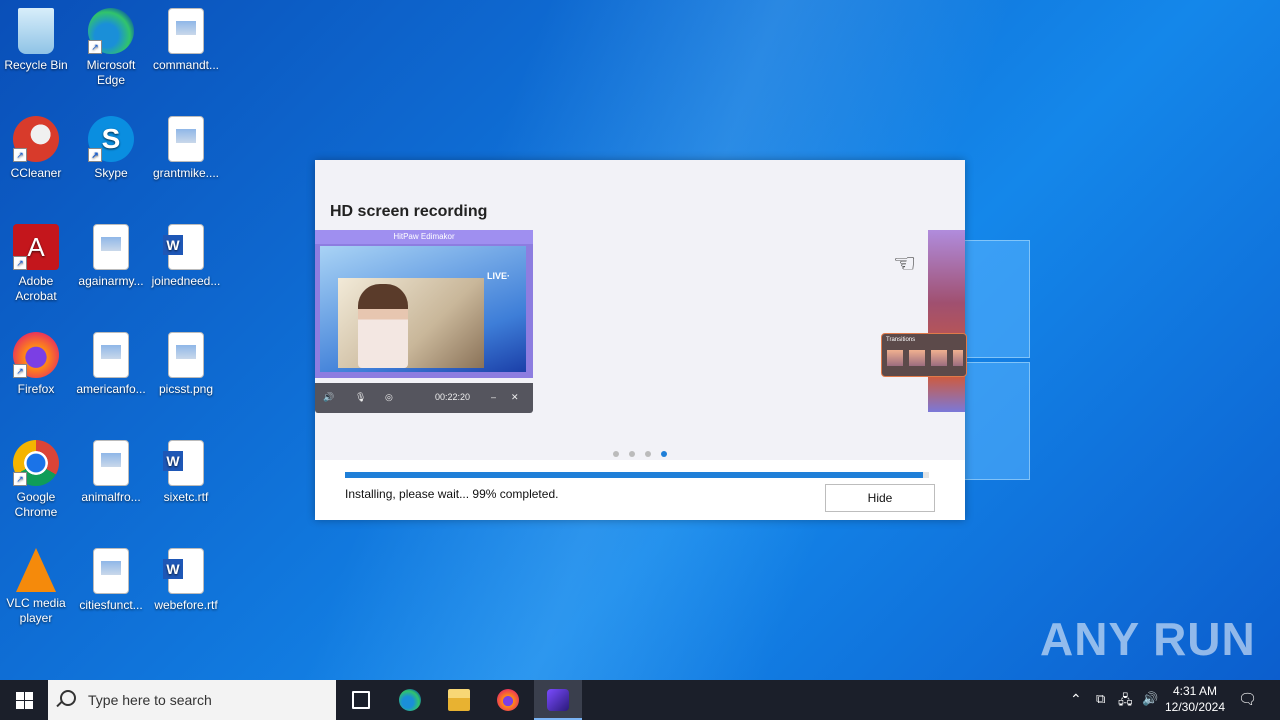 The width and height of the screenshot is (1280, 720). I want to click on transitions-label: Transitions, so click(901, 340).